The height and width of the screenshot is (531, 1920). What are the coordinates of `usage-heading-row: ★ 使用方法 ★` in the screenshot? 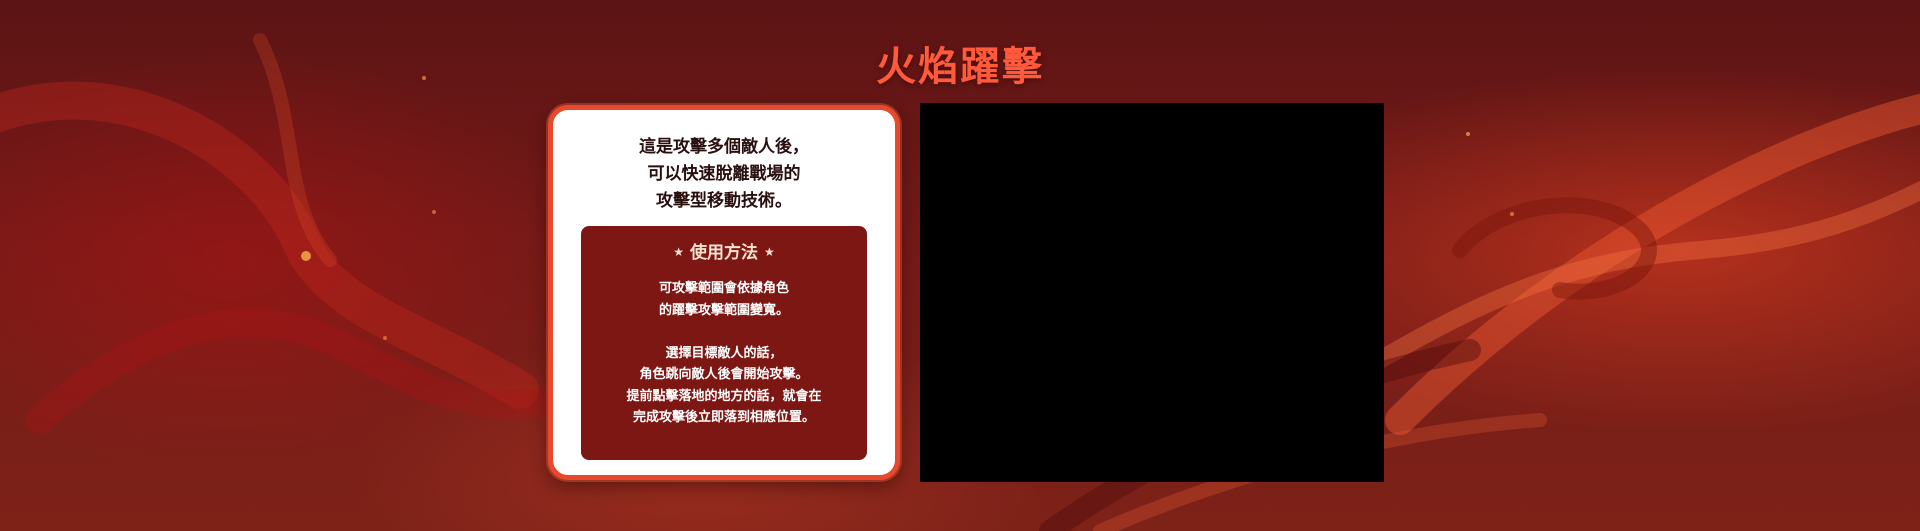 It's located at (724, 252).